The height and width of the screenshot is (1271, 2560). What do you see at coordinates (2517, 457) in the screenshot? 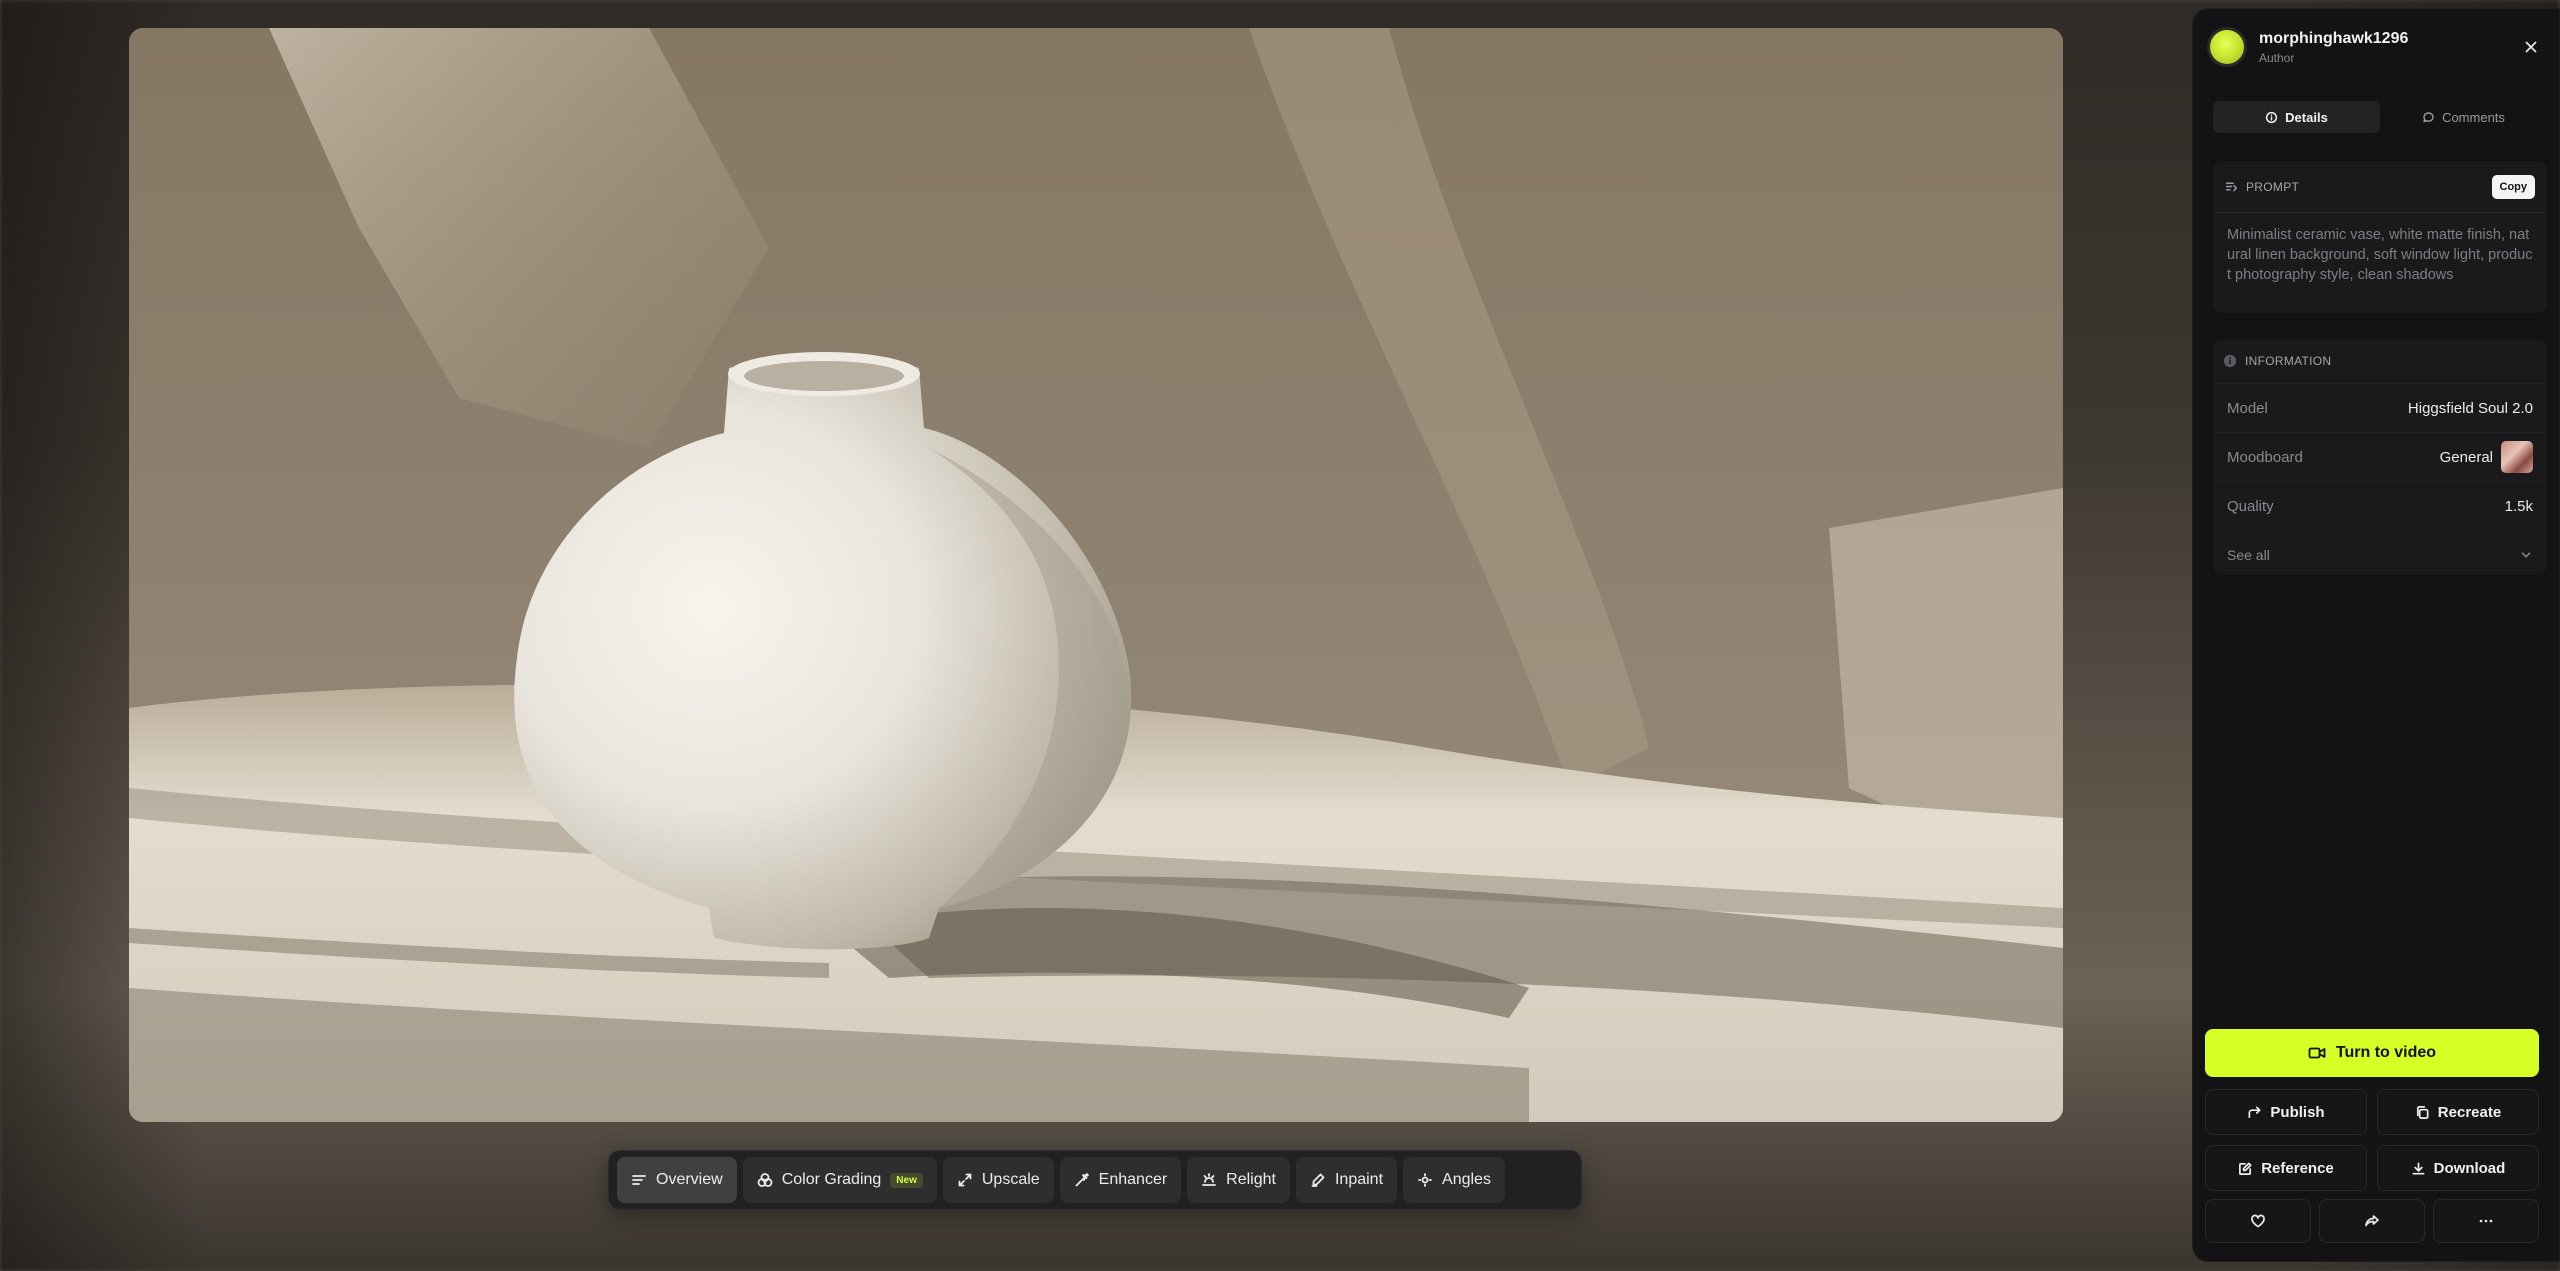
I see `moodboard-thumbnail` at bounding box center [2517, 457].